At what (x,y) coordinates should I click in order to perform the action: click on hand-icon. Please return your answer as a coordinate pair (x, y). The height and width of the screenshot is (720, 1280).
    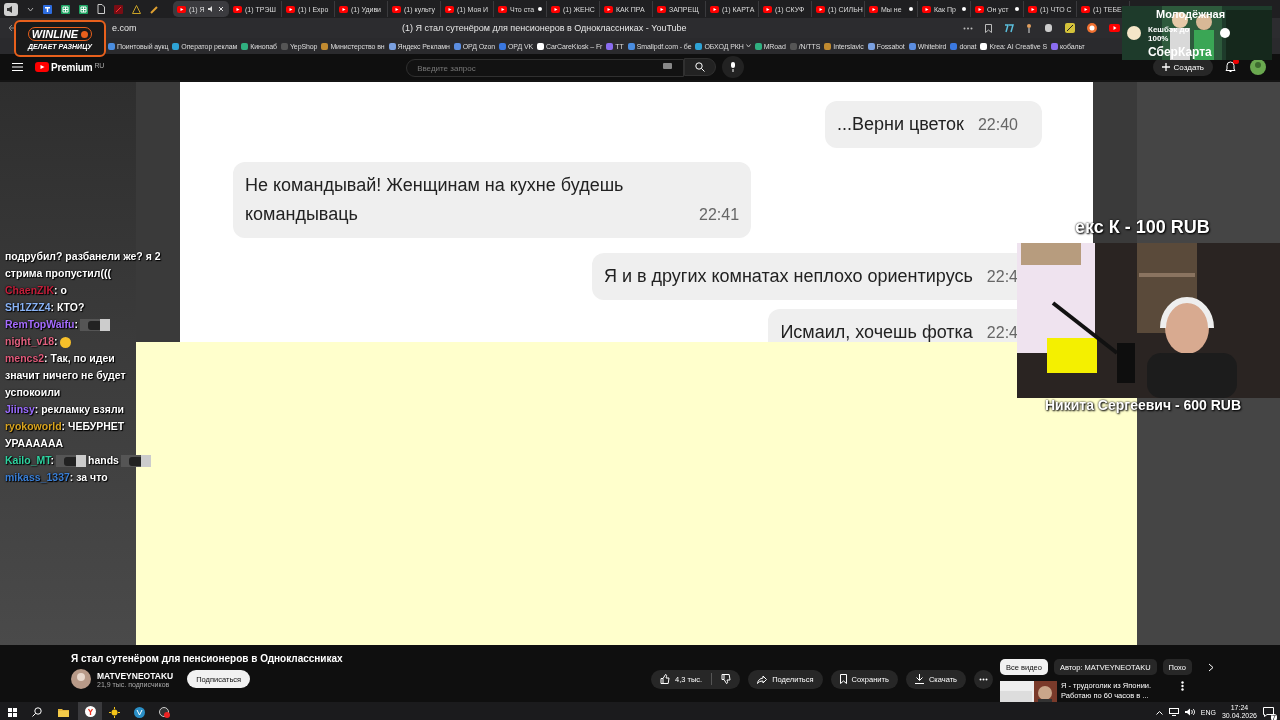
    Looking at the image, I should click on (1048, 28).